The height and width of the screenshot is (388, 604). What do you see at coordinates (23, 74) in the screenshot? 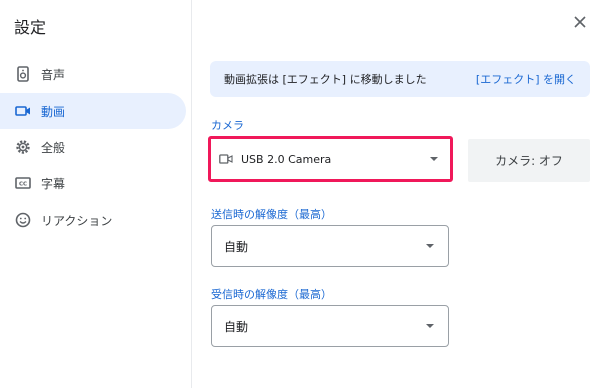
I see `speaker-icon` at bounding box center [23, 74].